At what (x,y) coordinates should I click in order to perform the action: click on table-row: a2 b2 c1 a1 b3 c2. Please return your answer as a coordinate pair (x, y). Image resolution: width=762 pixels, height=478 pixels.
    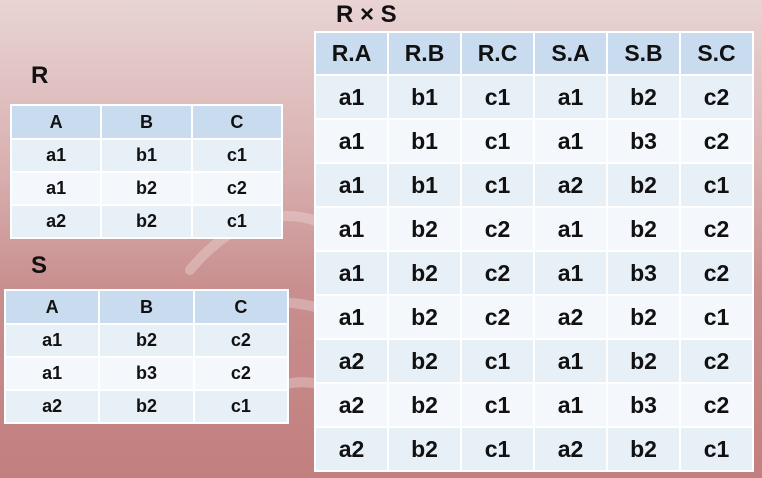
    Looking at the image, I should click on (534, 405).